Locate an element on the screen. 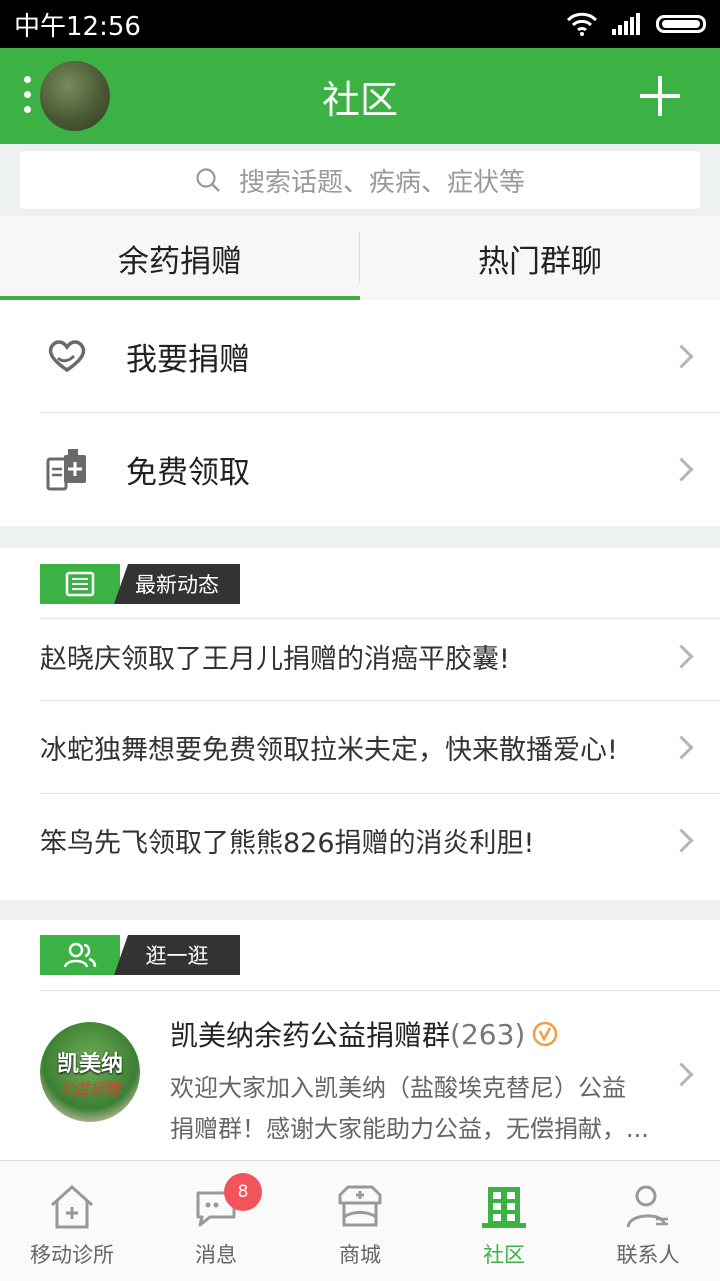 The height and width of the screenshot is (1281, 720). tab-hot-group-chats: 热门群聊 is located at coordinates (540, 258).